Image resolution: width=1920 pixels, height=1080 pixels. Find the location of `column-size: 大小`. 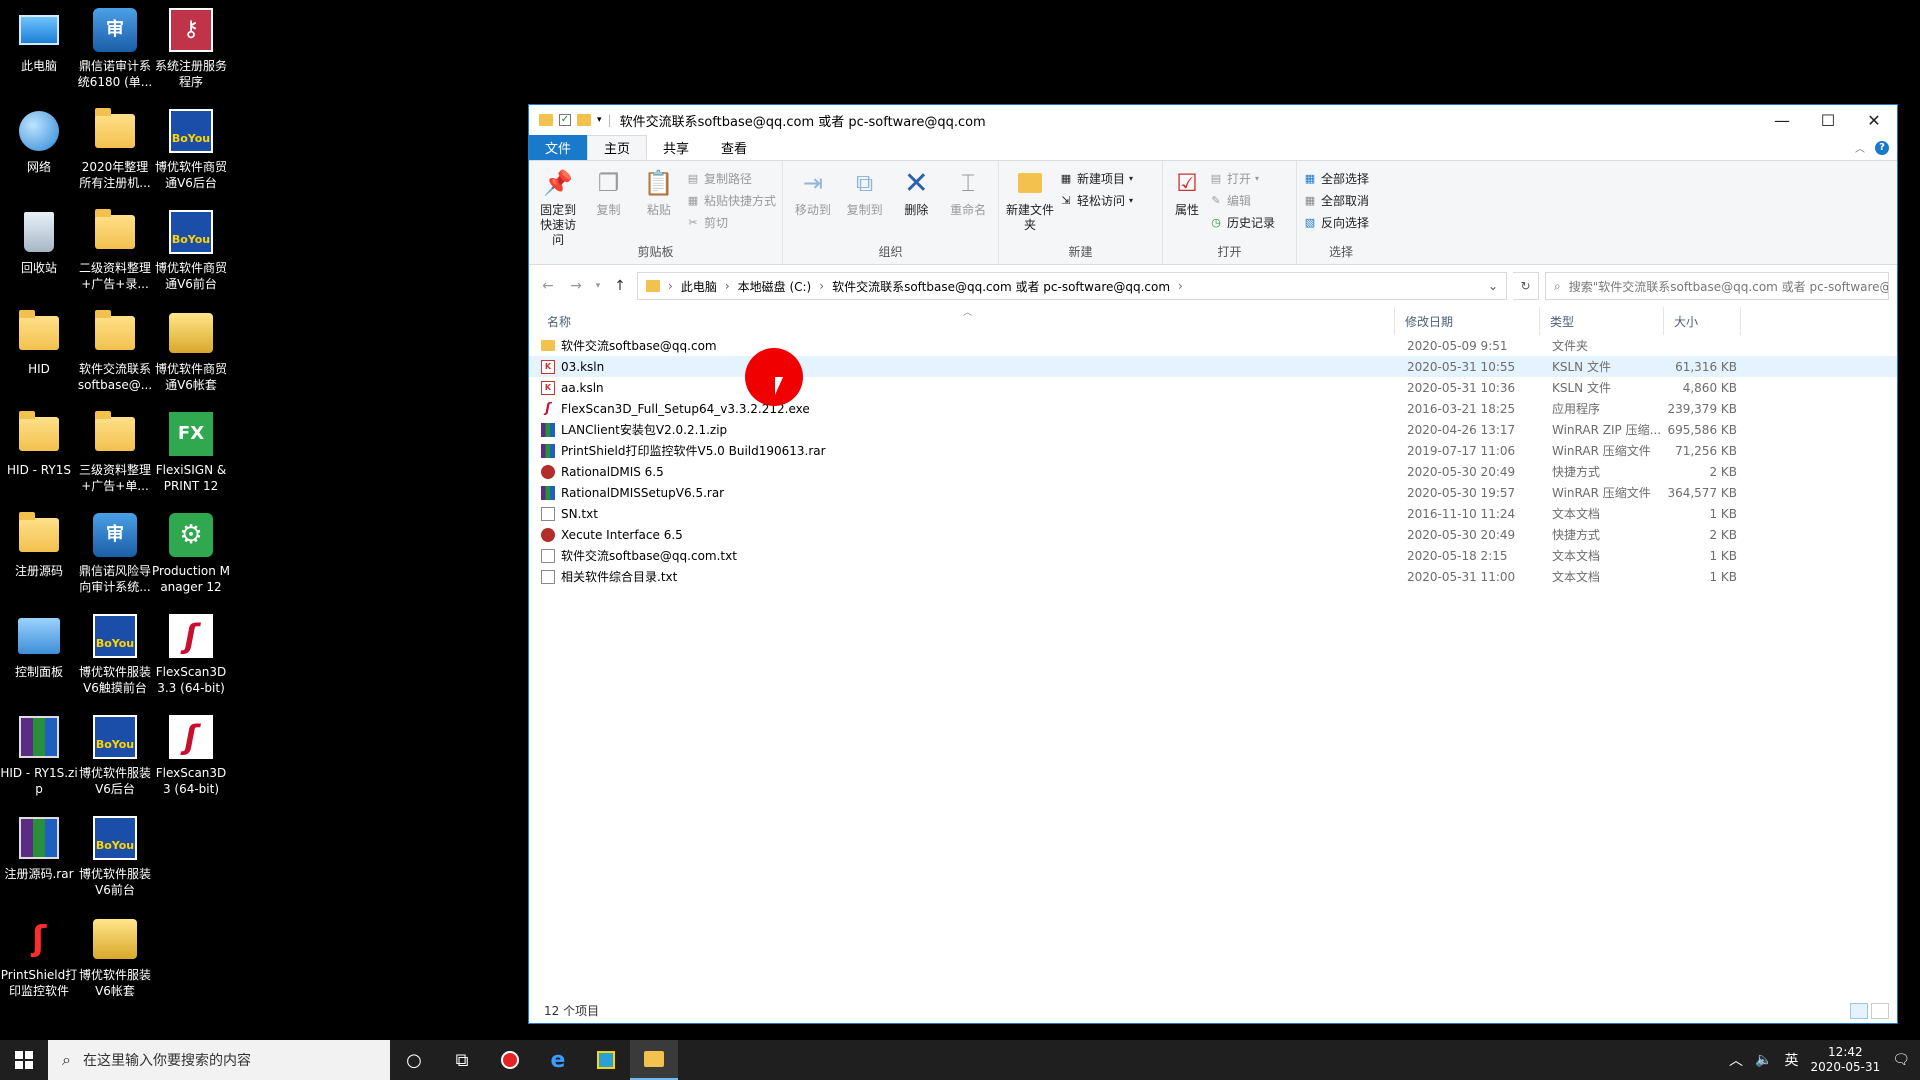

column-size: 大小 is located at coordinates (1702, 321).